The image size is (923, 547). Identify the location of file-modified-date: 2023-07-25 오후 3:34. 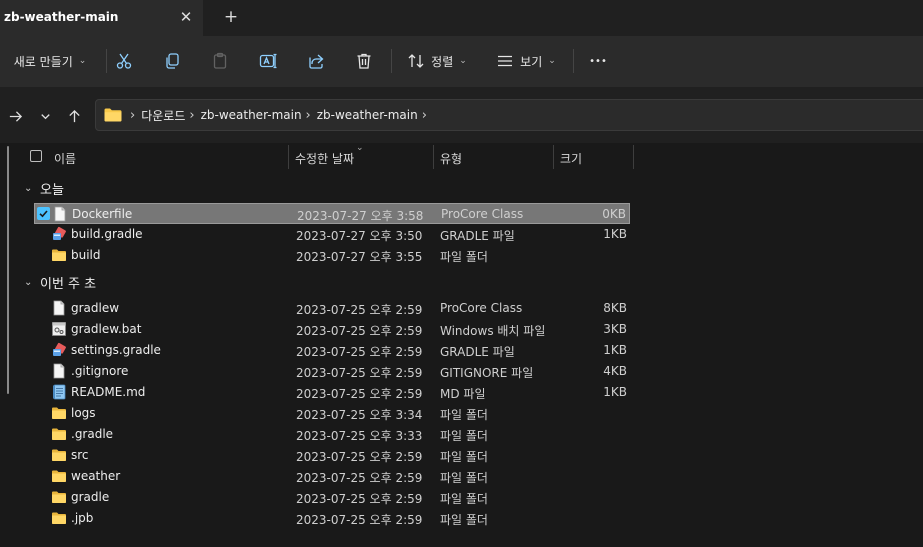
(359, 415).